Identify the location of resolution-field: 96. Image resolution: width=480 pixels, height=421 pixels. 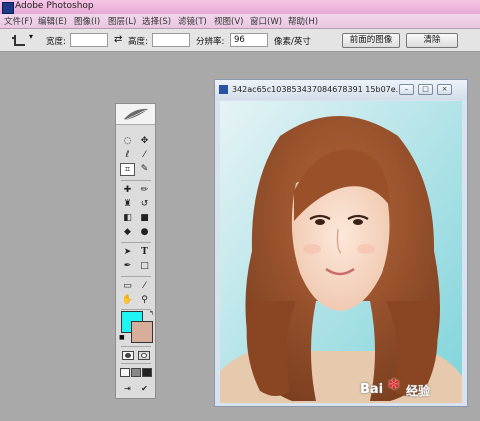
(249, 40).